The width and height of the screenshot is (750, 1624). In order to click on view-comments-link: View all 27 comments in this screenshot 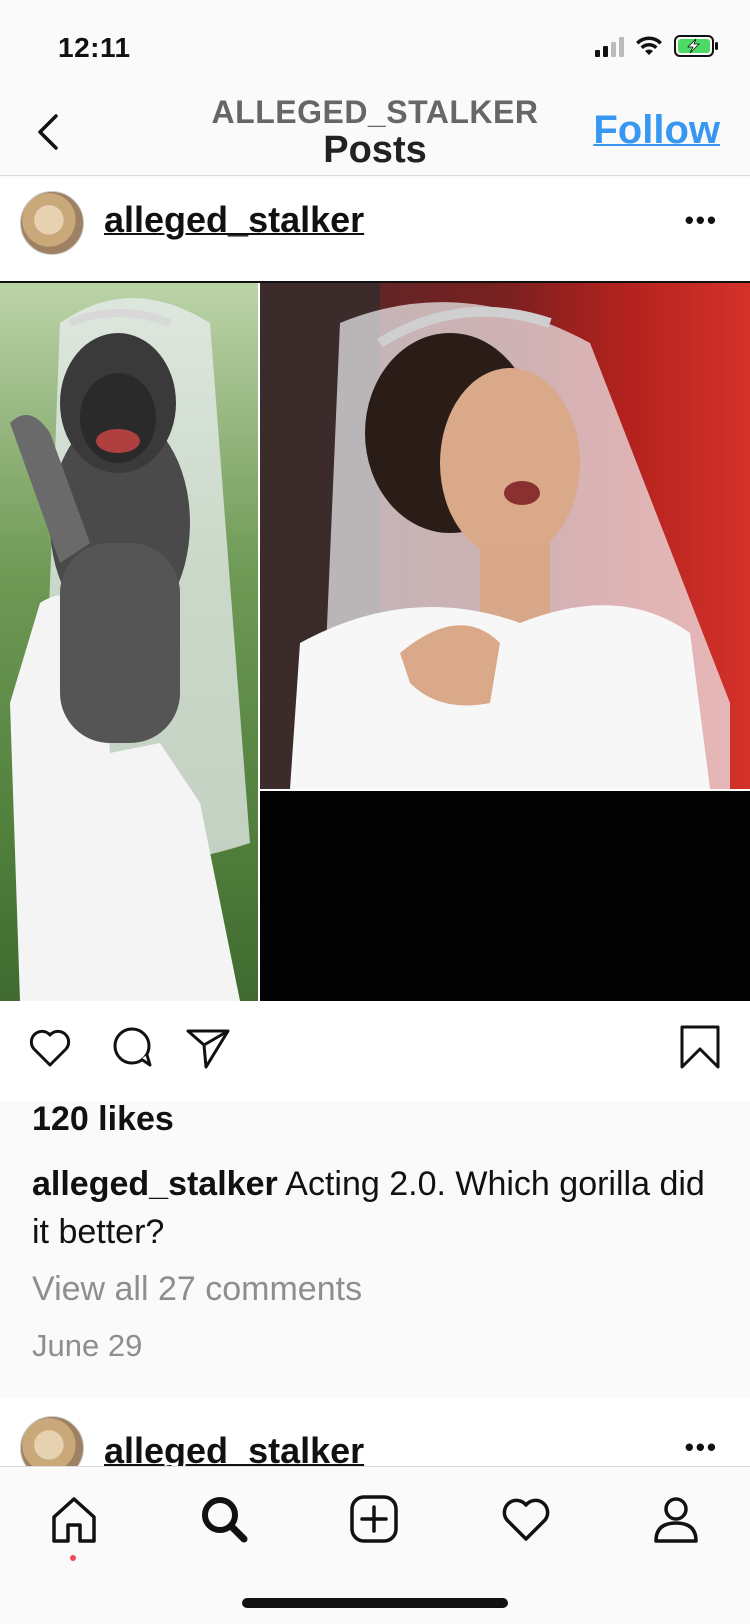, I will do `click(197, 1289)`.